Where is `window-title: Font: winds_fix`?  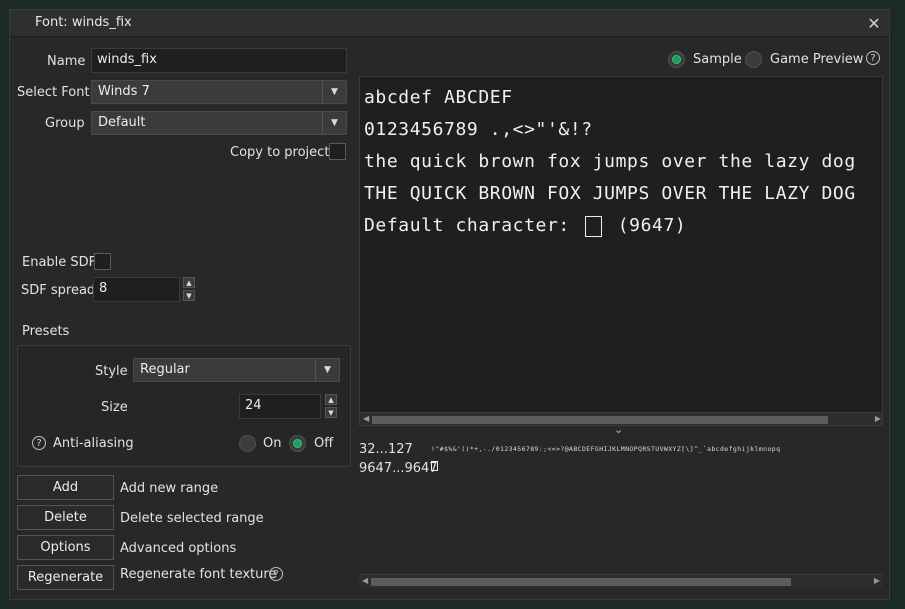 window-title: Font: winds_fix is located at coordinates (83, 22).